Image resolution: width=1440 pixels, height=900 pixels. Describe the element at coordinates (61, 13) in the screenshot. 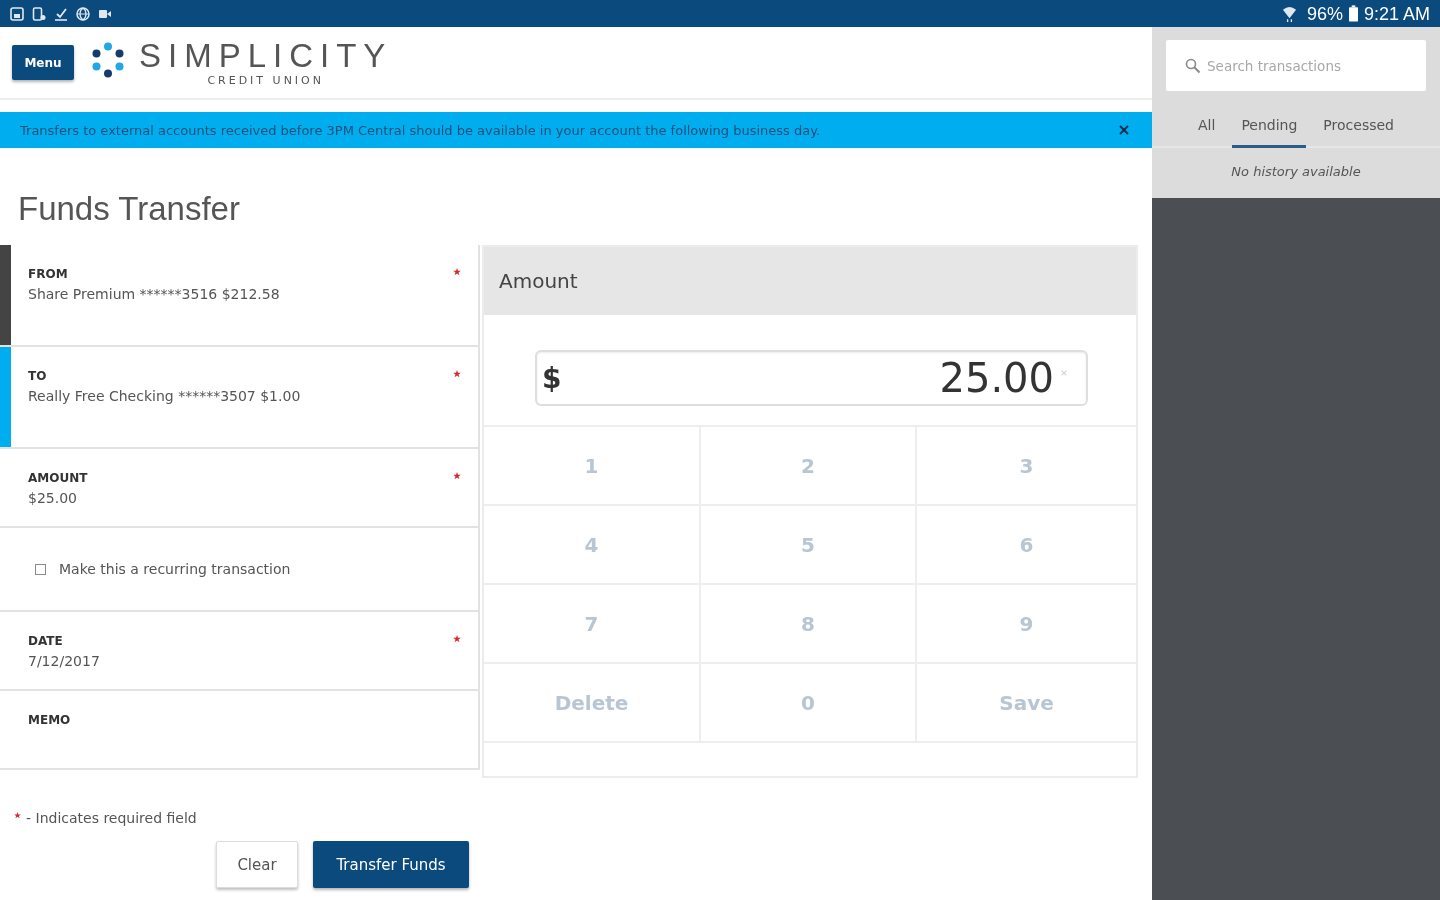

I see `check-icon` at that location.